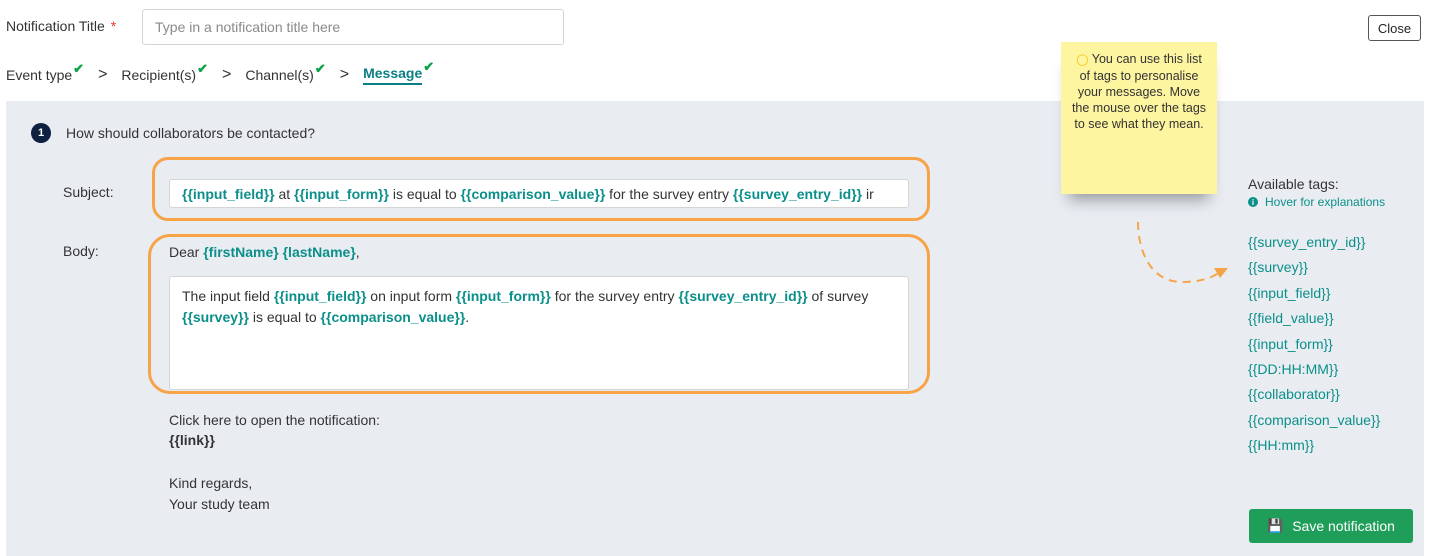 This screenshot has width=1430, height=556. What do you see at coordinates (319, 252) in the screenshot?
I see `last-name-tag: {lastName}` at bounding box center [319, 252].